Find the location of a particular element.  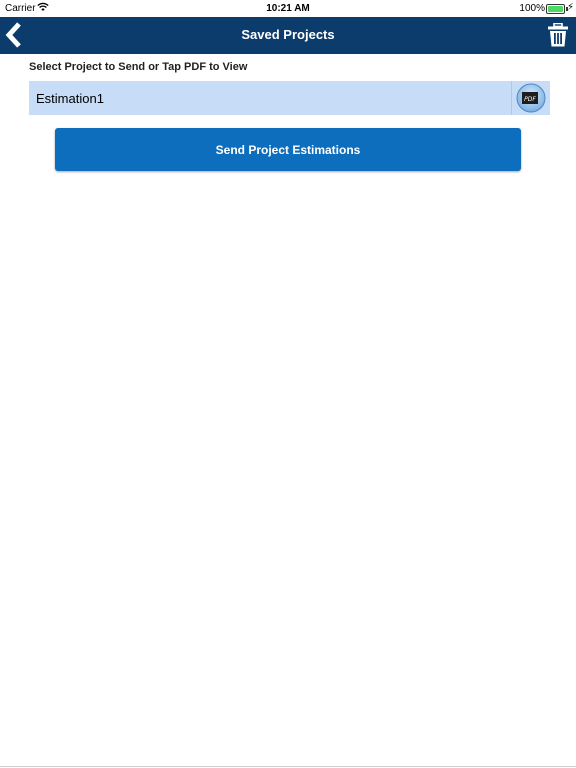

project-name: Estimation1 is located at coordinates (70, 98).